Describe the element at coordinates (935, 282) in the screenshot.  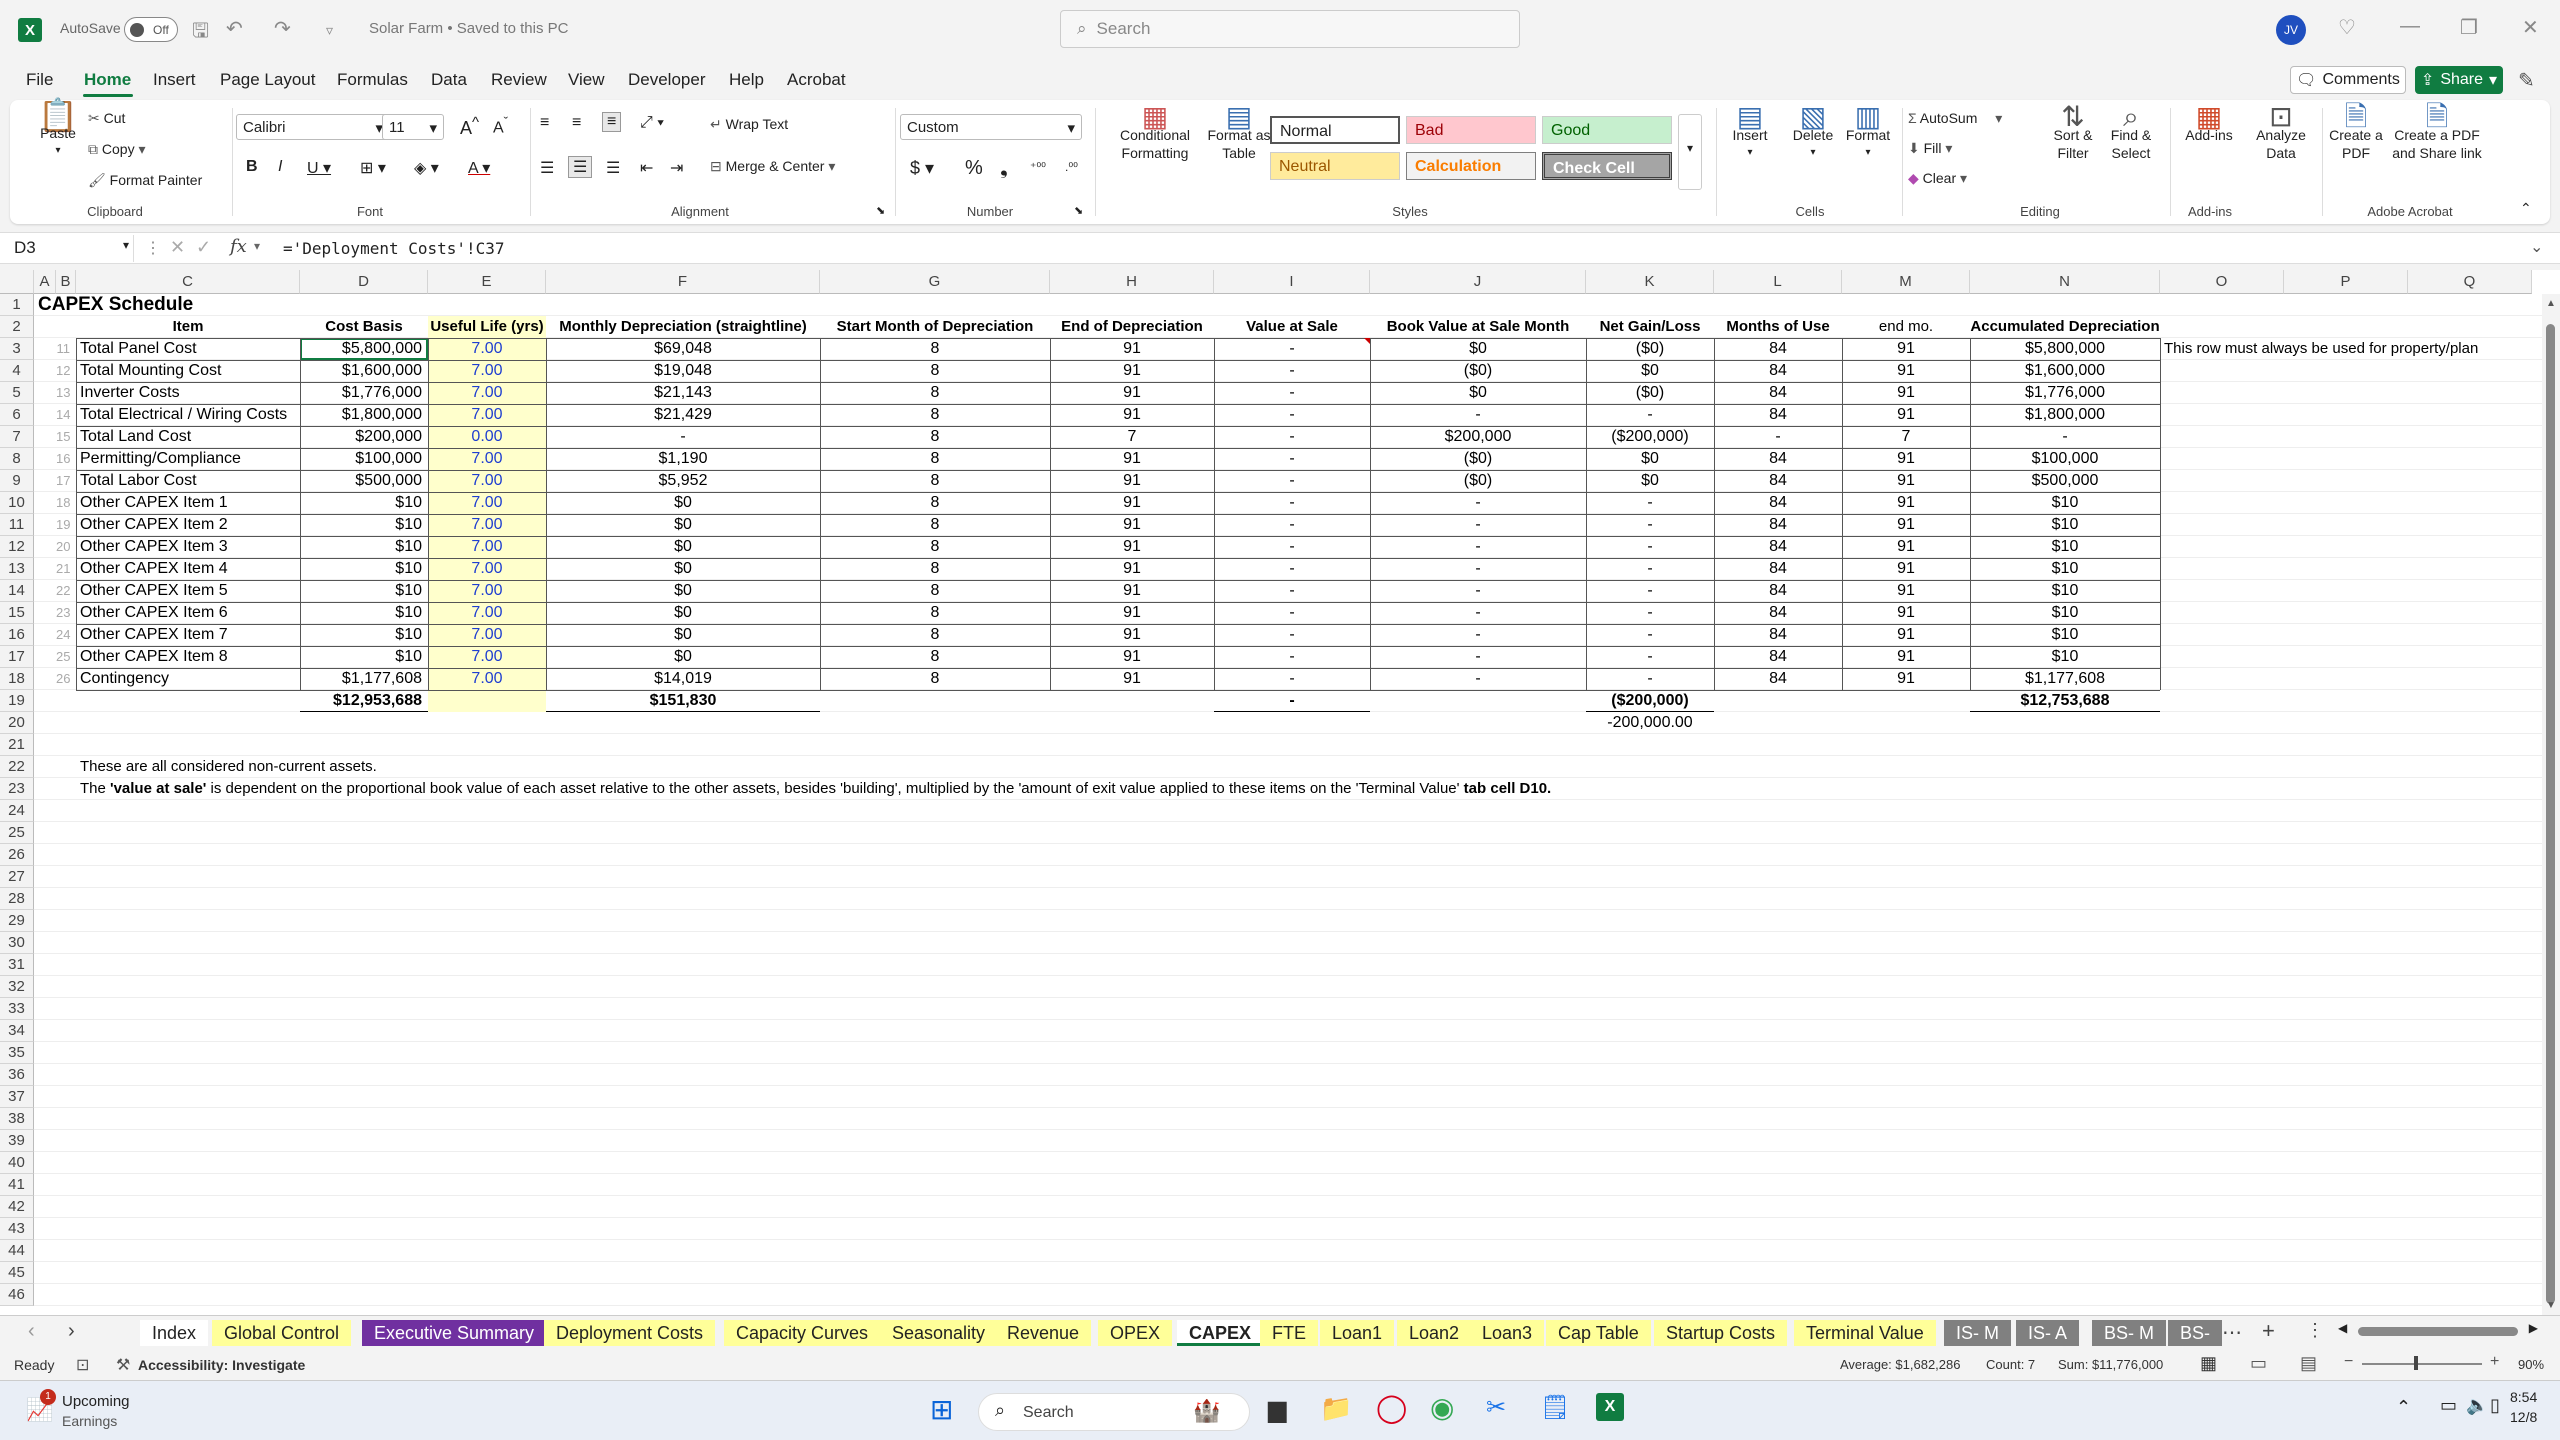
I see `column-header-g: G` at that location.